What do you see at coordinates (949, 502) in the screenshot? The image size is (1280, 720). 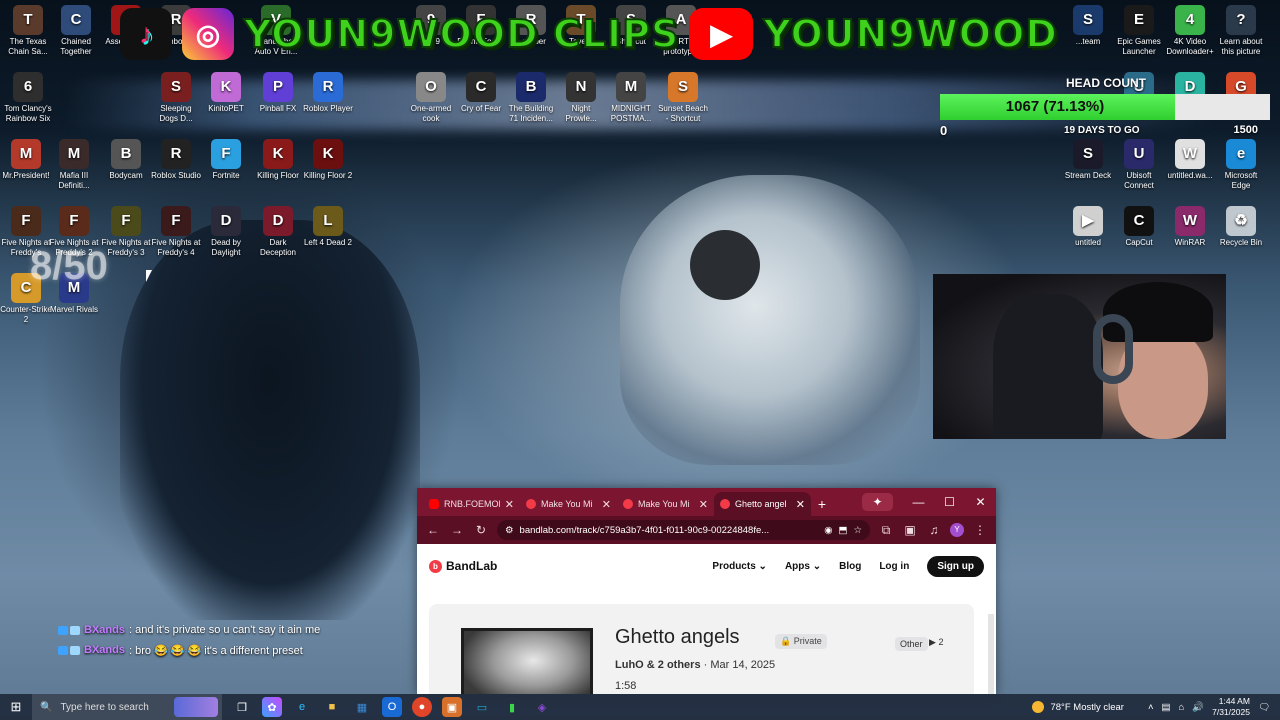 I see `maximize-icon: ☐` at bounding box center [949, 502].